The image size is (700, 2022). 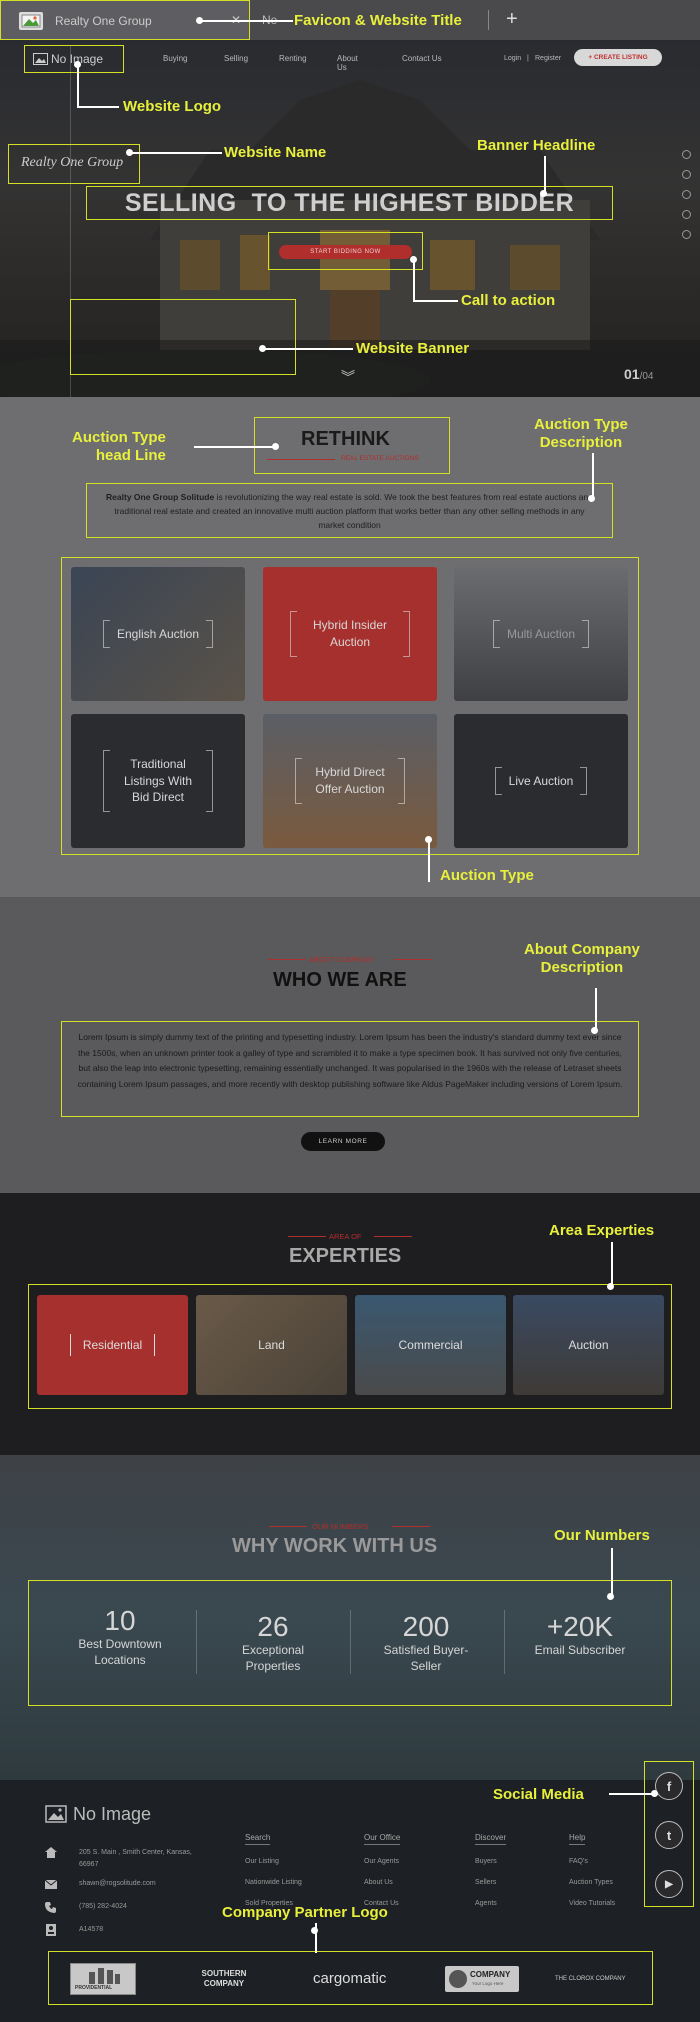 I want to click on footer-col-head: Search, so click(x=258, y=1838).